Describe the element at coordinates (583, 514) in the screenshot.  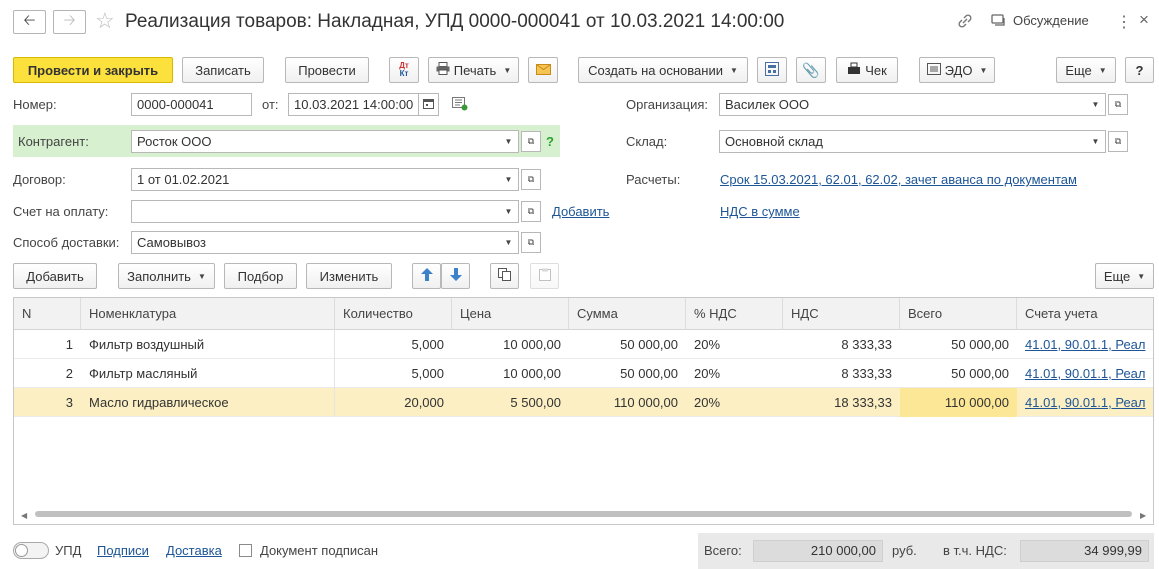
I see `horizontal-scrollbar` at that location.